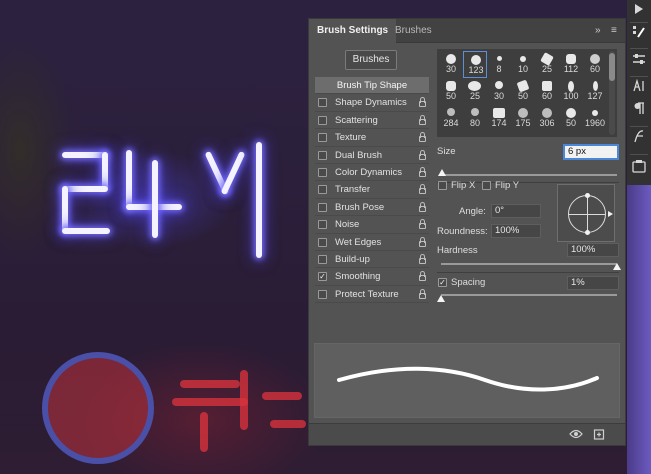  What do you see at coordinates (639, 139) in the screenshot?
I see `glyphs-icon` at bounding box center [639, 139].